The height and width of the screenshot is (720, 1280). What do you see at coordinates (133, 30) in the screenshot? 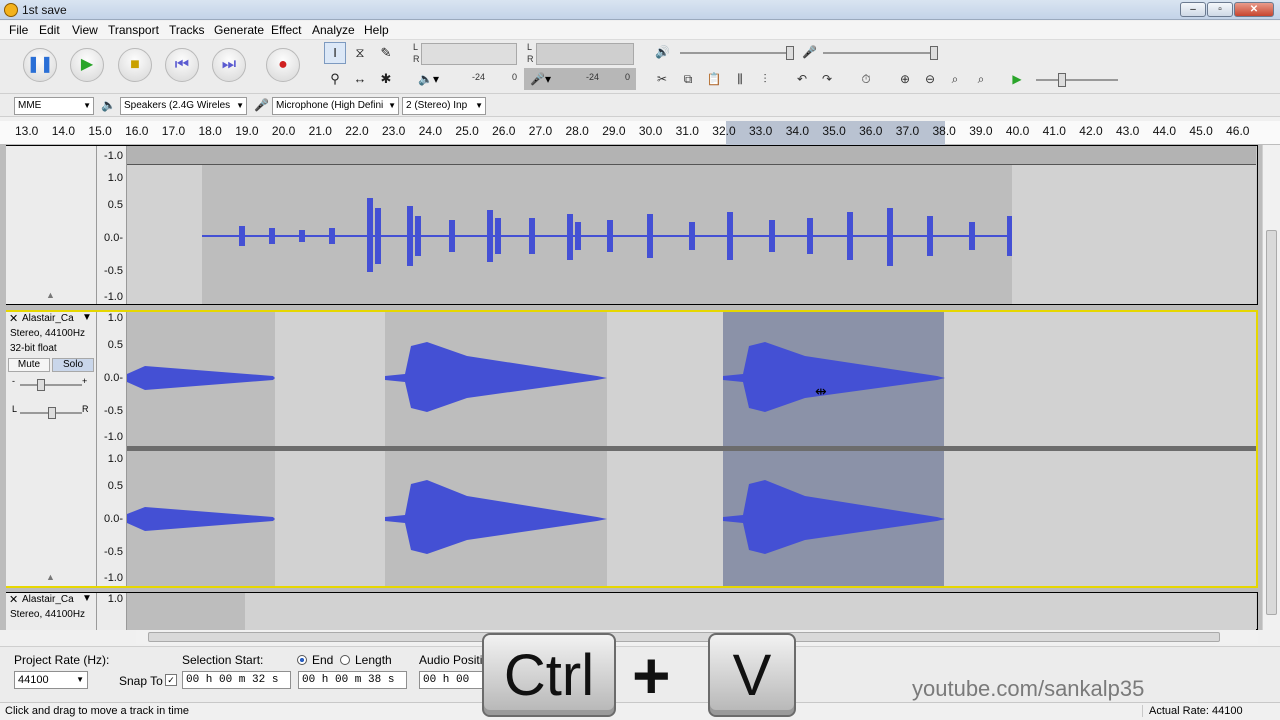
I see `menu-transport: Transport` at bounding box center [133, 30].